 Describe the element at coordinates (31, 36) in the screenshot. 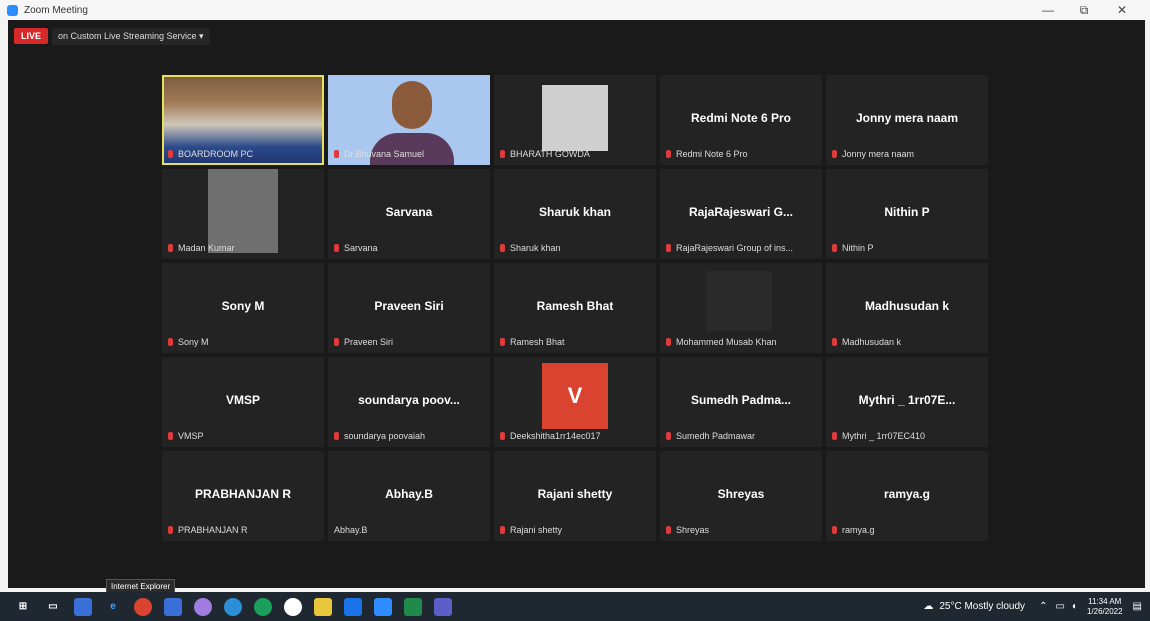

I see `live-badge: LIVE` at that location.